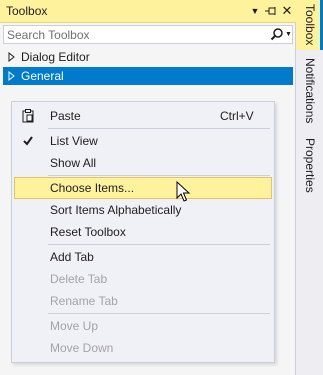 This screenshot has width=323, height=375. Describe the element at coordinates (28, 116) in the screenshot. I see `paste-icon` at that location.